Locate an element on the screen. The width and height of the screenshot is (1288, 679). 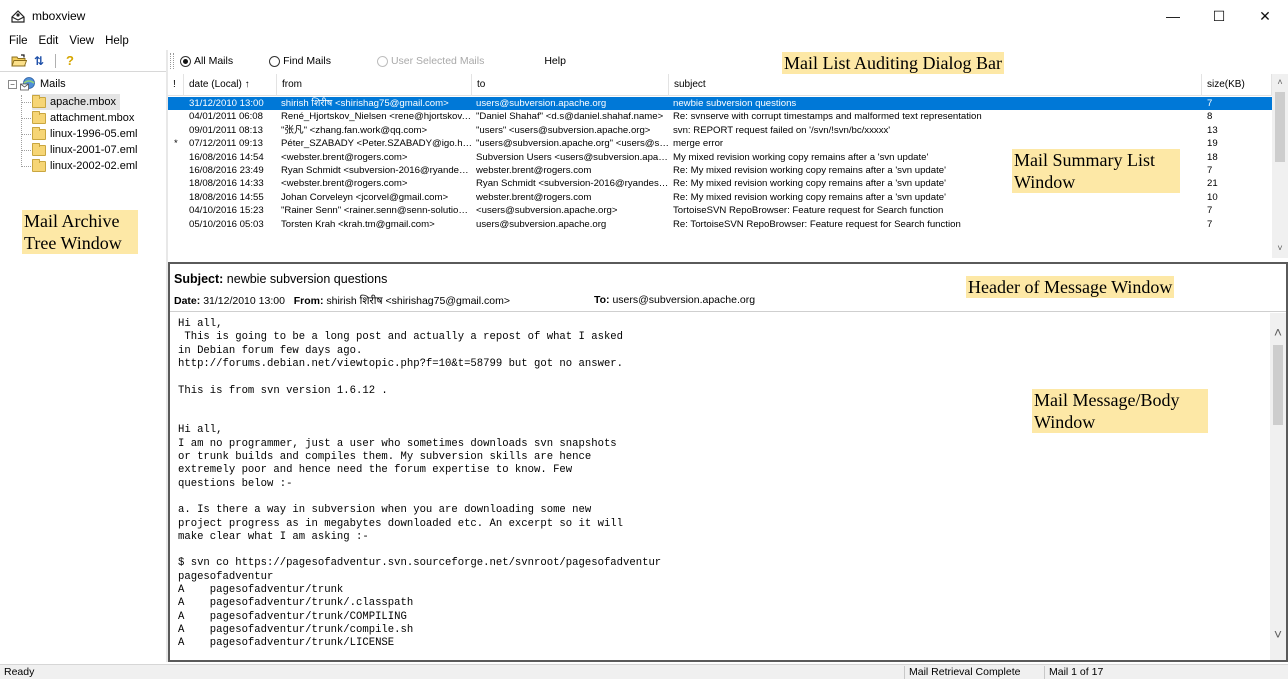
refresh-button: ⇅ is located at coordinates (39, 61).